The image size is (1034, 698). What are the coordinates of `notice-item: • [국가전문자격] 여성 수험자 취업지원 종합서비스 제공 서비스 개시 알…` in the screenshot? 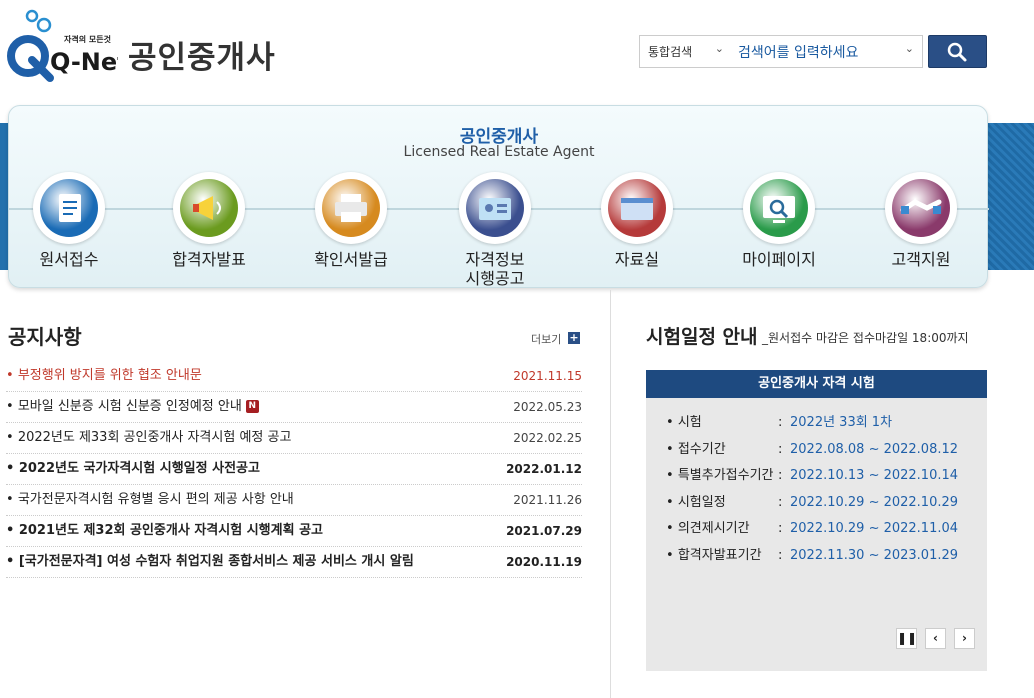 It's located at (294, 562).